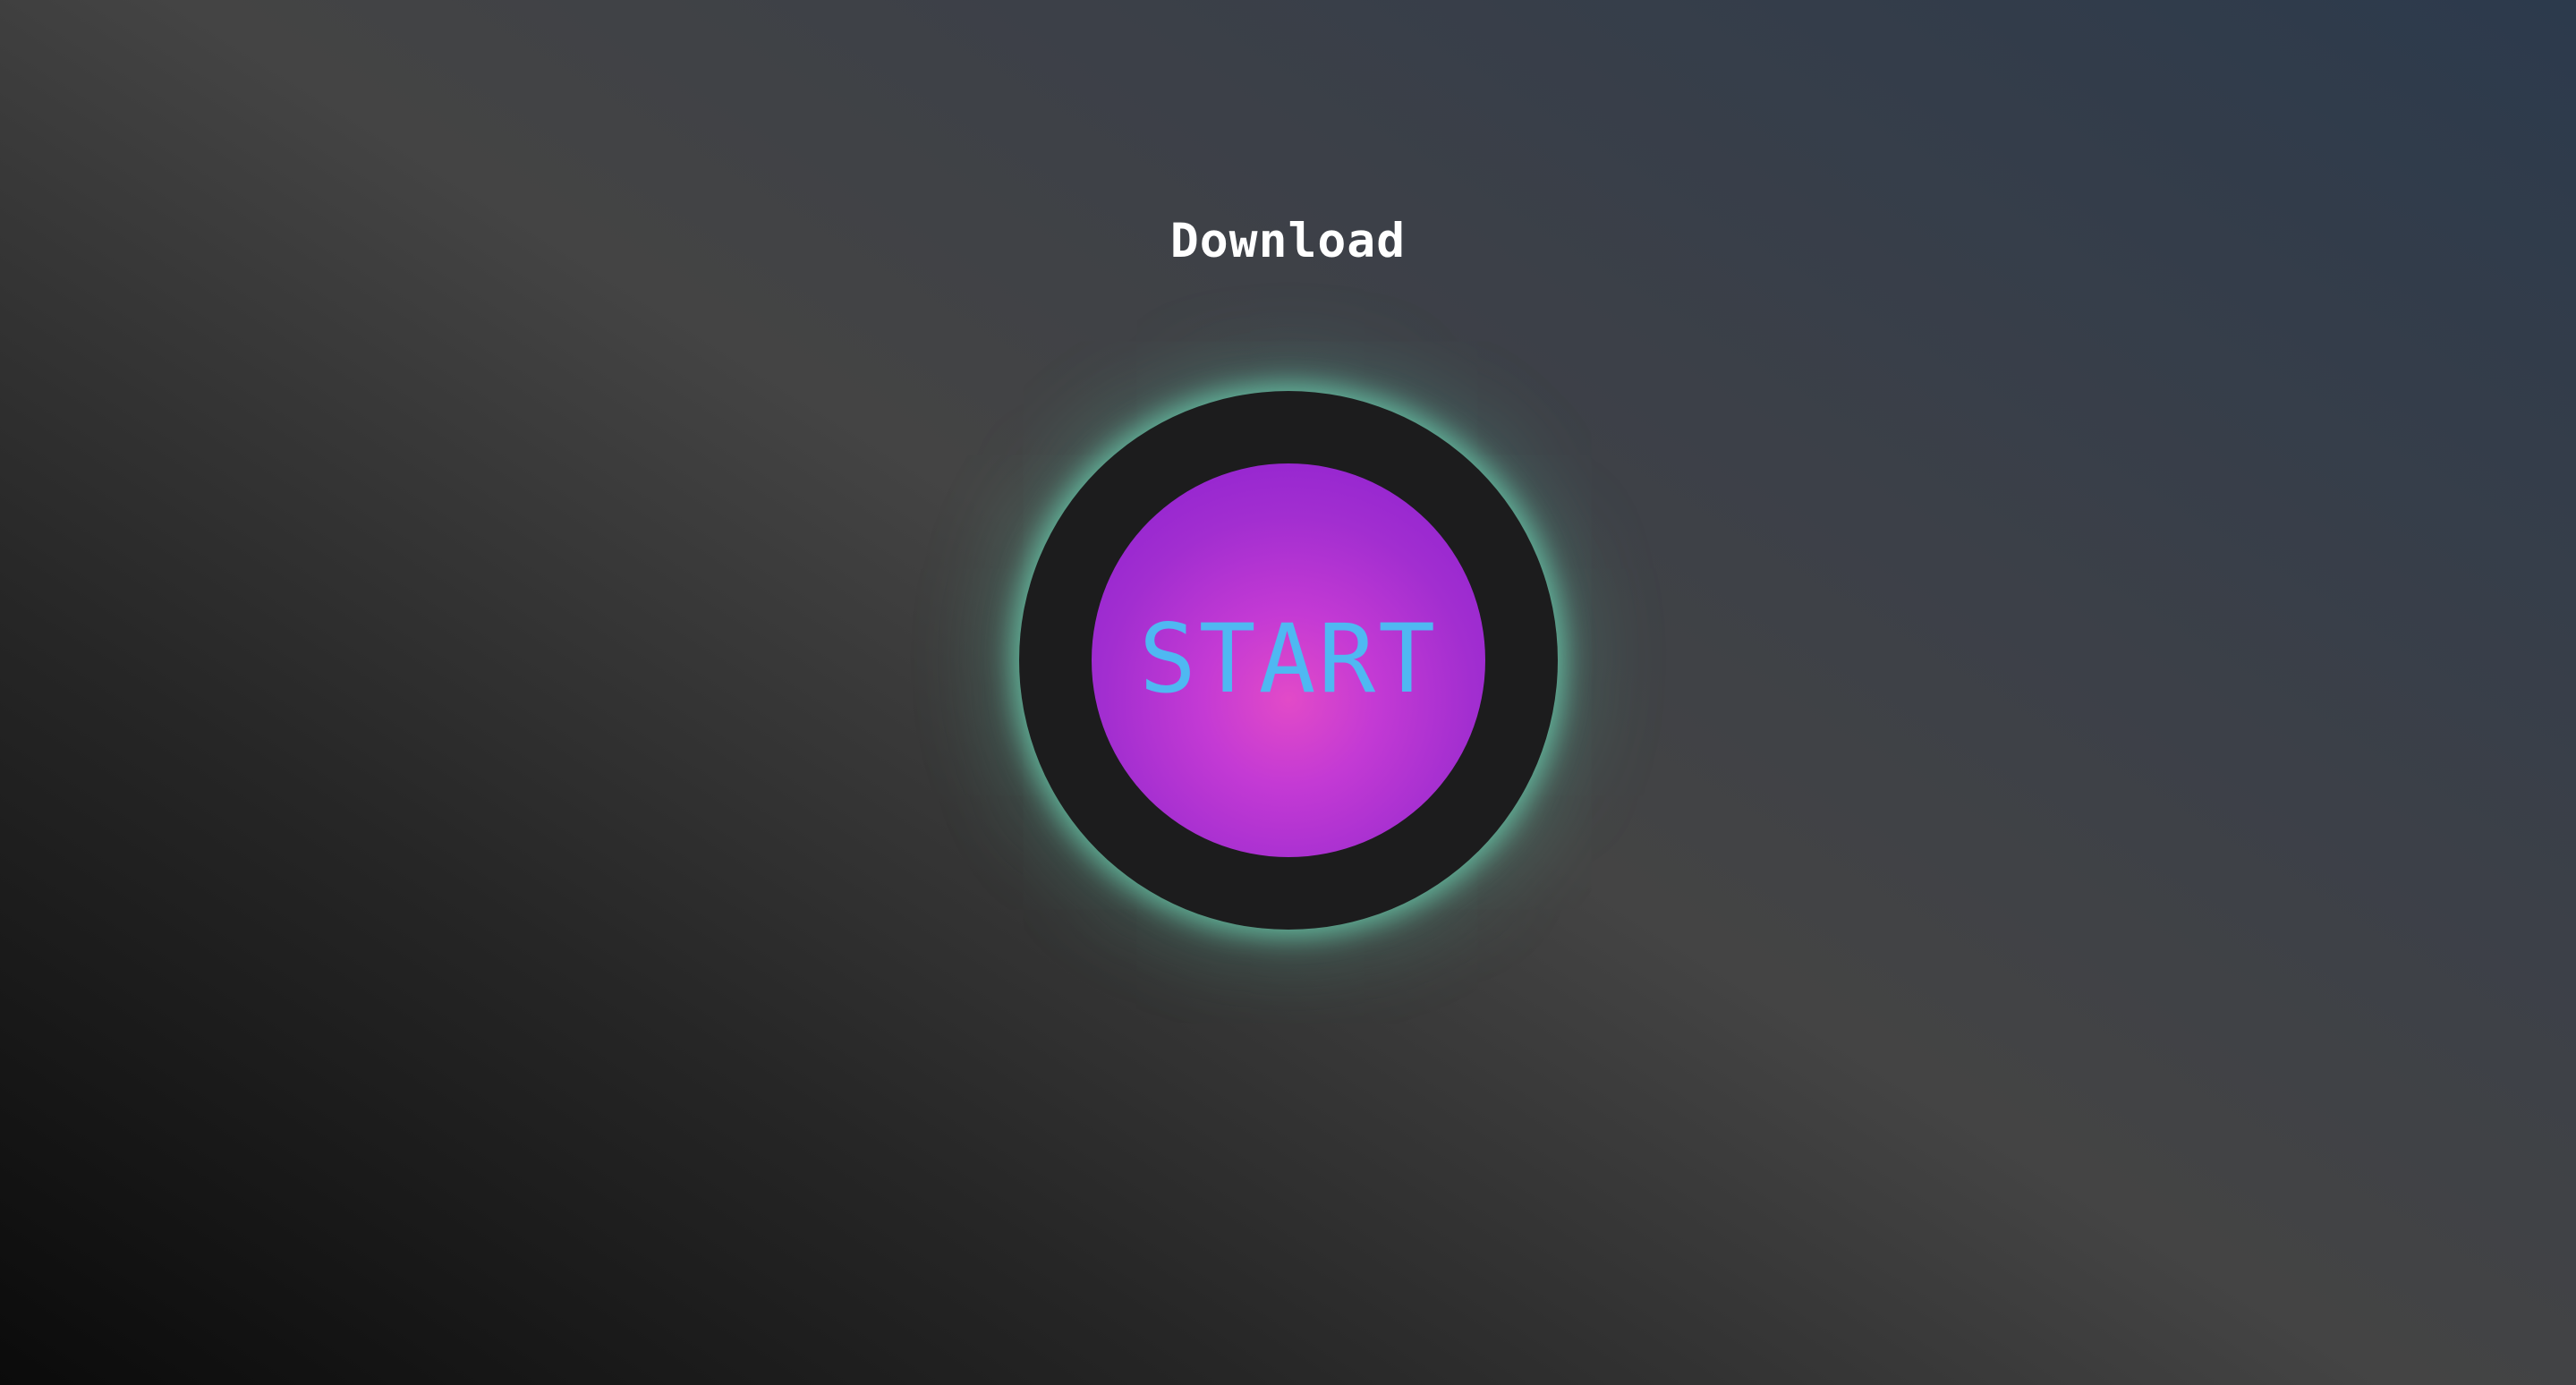 The height and width of the screenshot is (1385, 2576). What do you see at coordinates (1288, 241) in the screenshot?
I see `page-title: Download` at bounding box center [1288, 241].